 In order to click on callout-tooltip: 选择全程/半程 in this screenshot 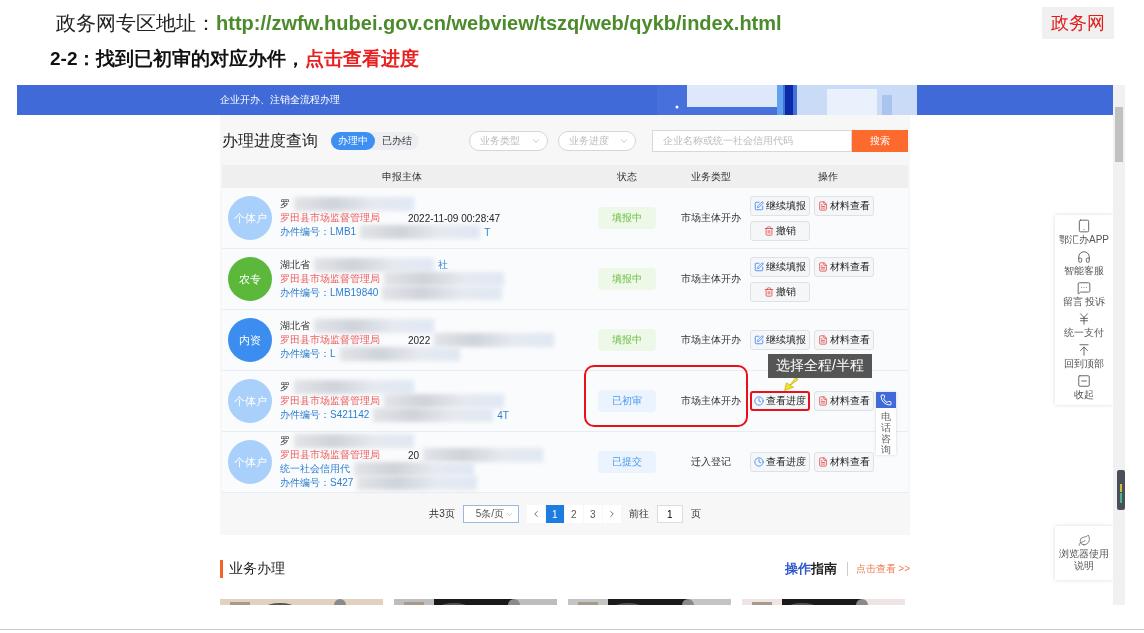, I will do `click(820, 366)`.